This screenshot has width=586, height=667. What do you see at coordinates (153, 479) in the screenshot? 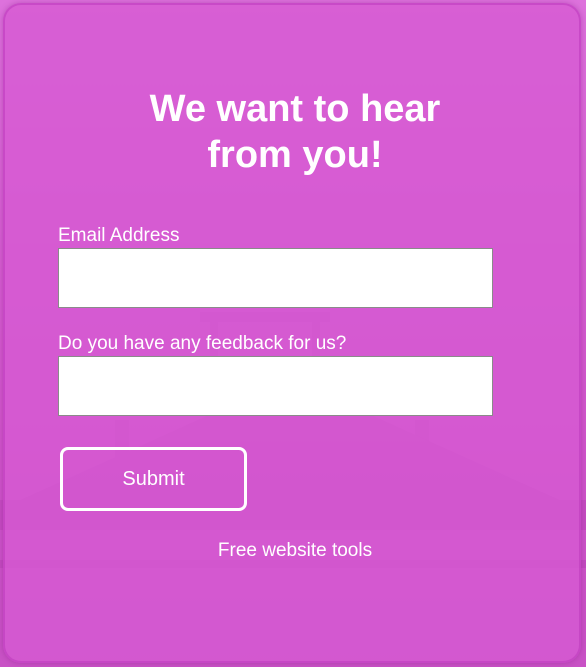
I see `submit-button: Submit` at bounding box center [153, 479].